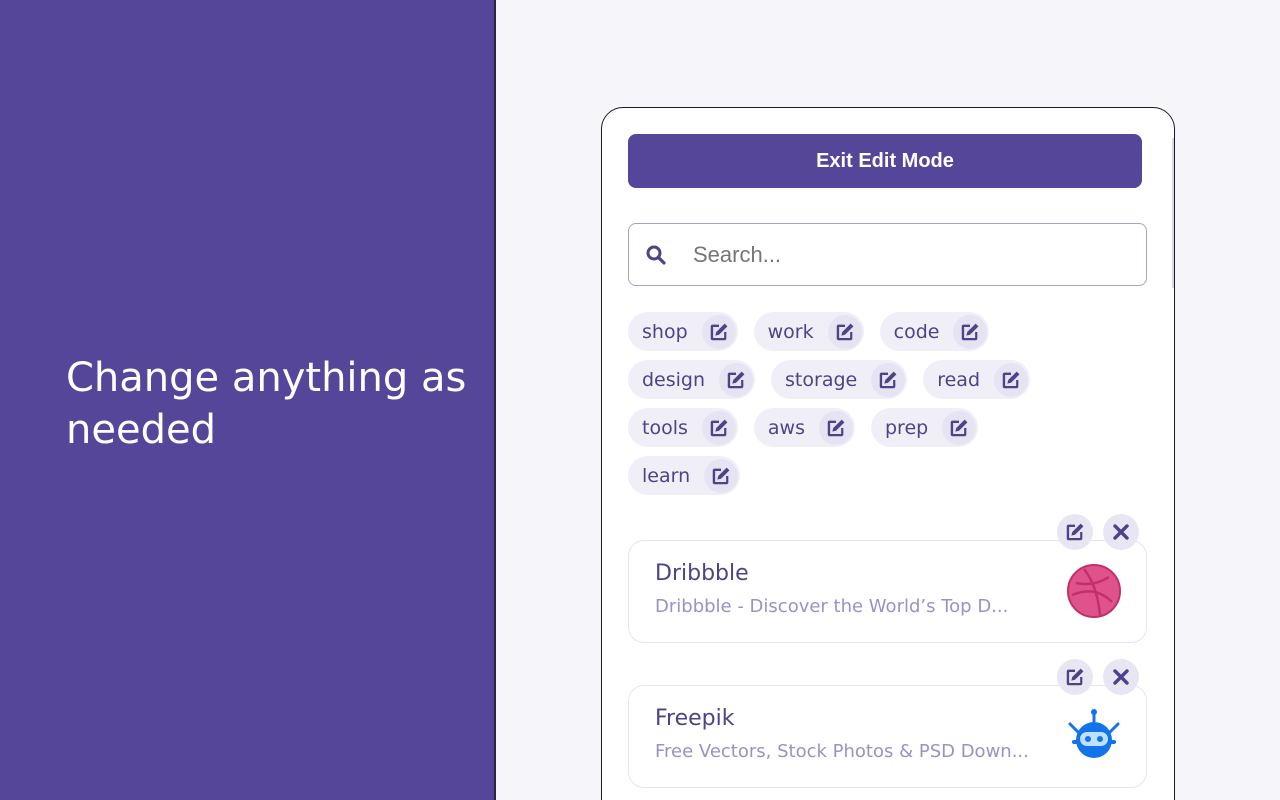 The width and height of the screenshot is (1280, 800). Describe the element at coordinates (790, 331) in the screenshot. I see `tag-label: work` at that location.